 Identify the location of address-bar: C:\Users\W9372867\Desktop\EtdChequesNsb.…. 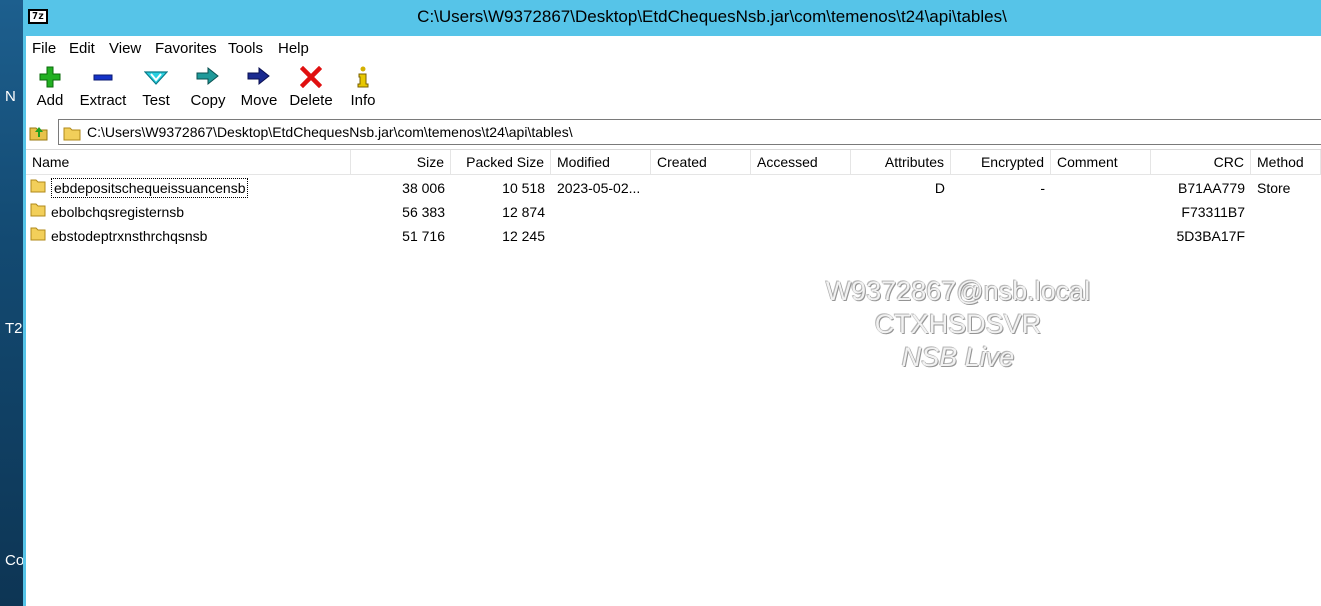
(673, 132).